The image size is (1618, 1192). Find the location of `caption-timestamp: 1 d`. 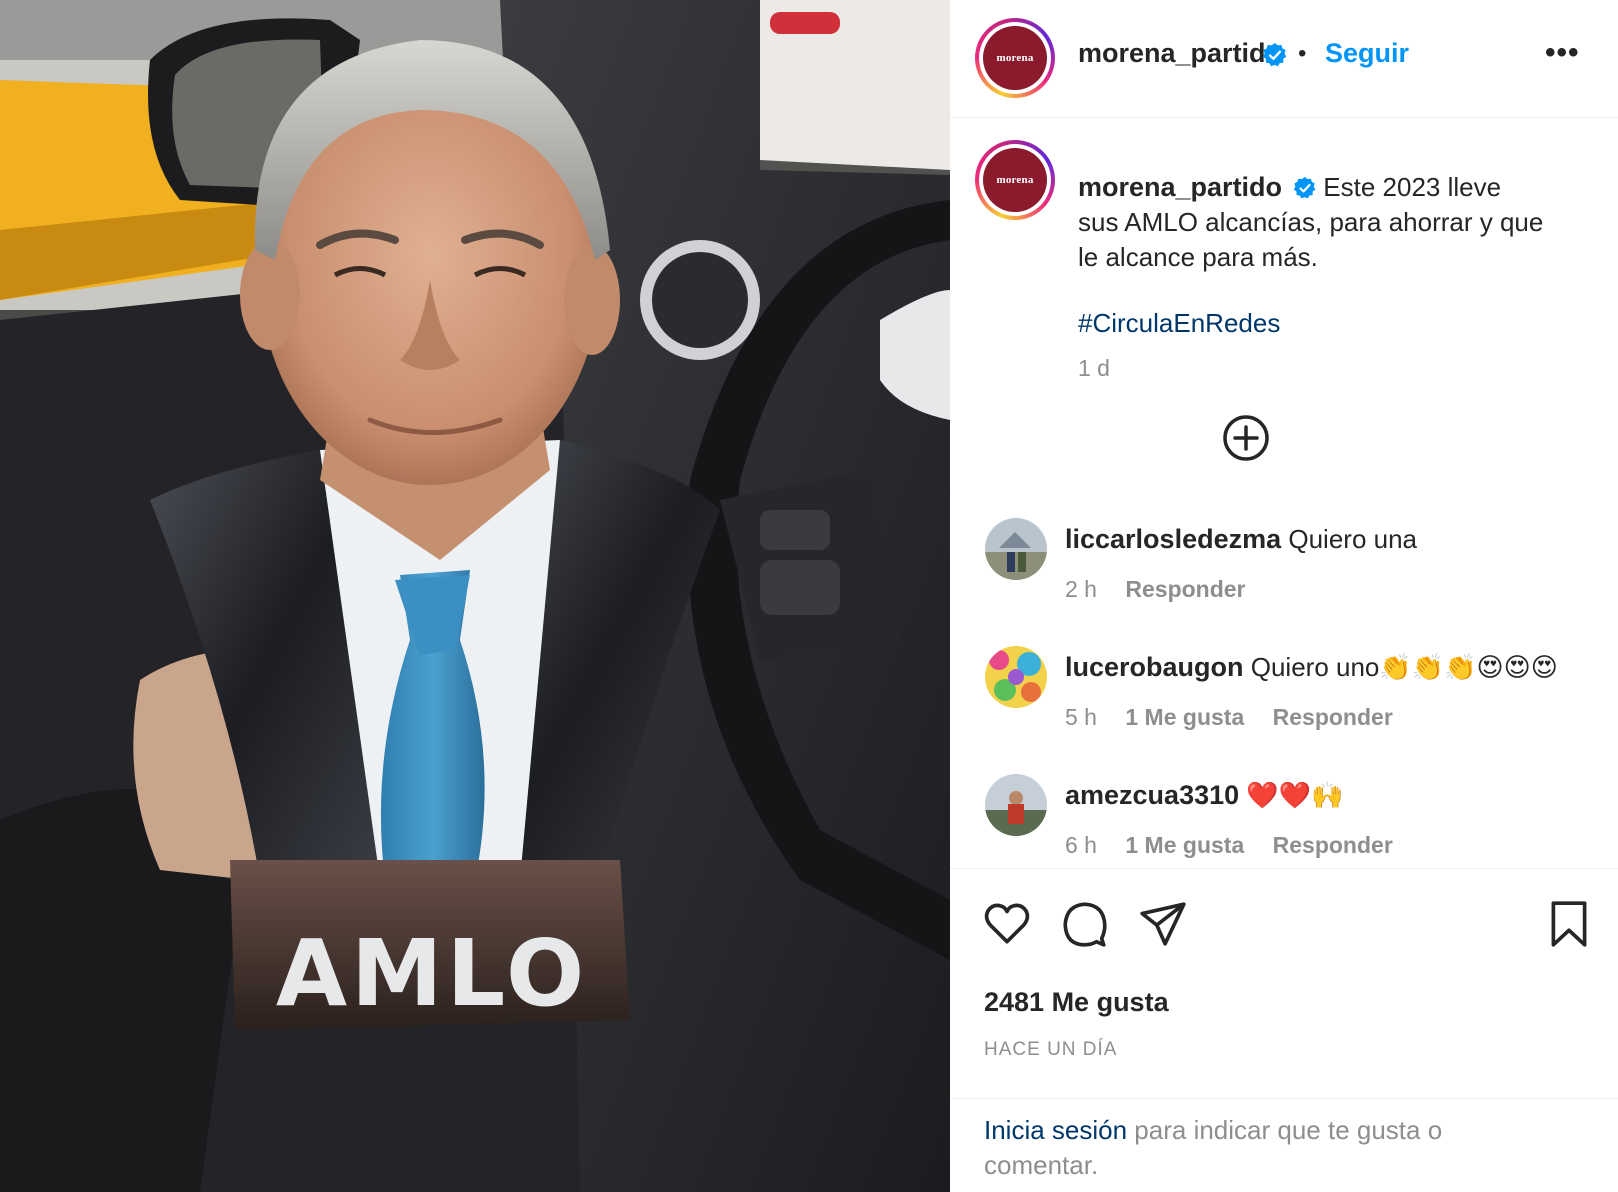

caption-timestamp: 1 d is located at coordinates (1094, 368).